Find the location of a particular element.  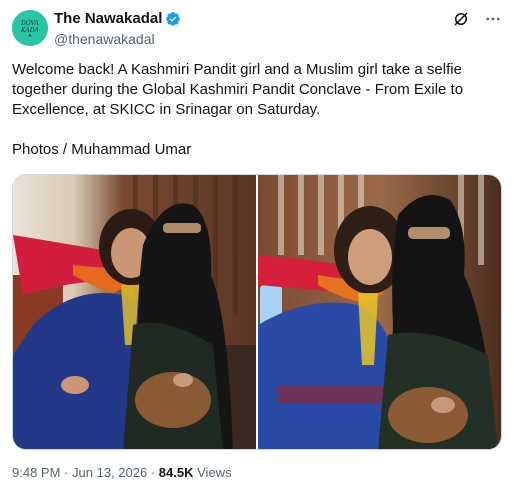

verified-badge-icon is located at coordinates (173, 19).